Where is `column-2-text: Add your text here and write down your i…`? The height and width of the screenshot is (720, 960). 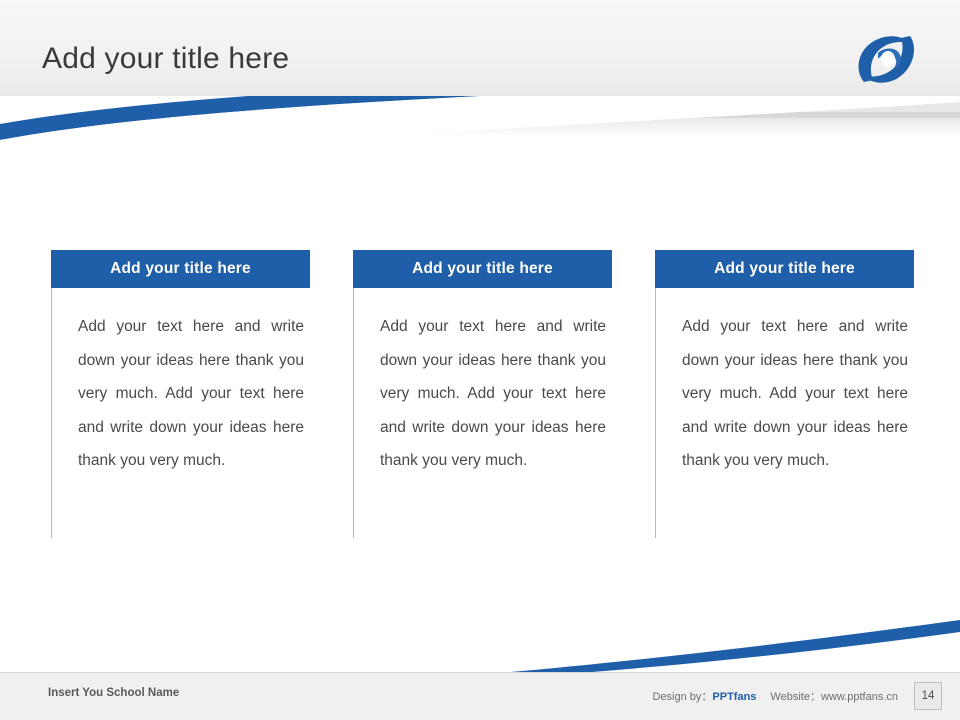 column-2-text: Add your text here and write down your i… is located at coordinates (493, 393).